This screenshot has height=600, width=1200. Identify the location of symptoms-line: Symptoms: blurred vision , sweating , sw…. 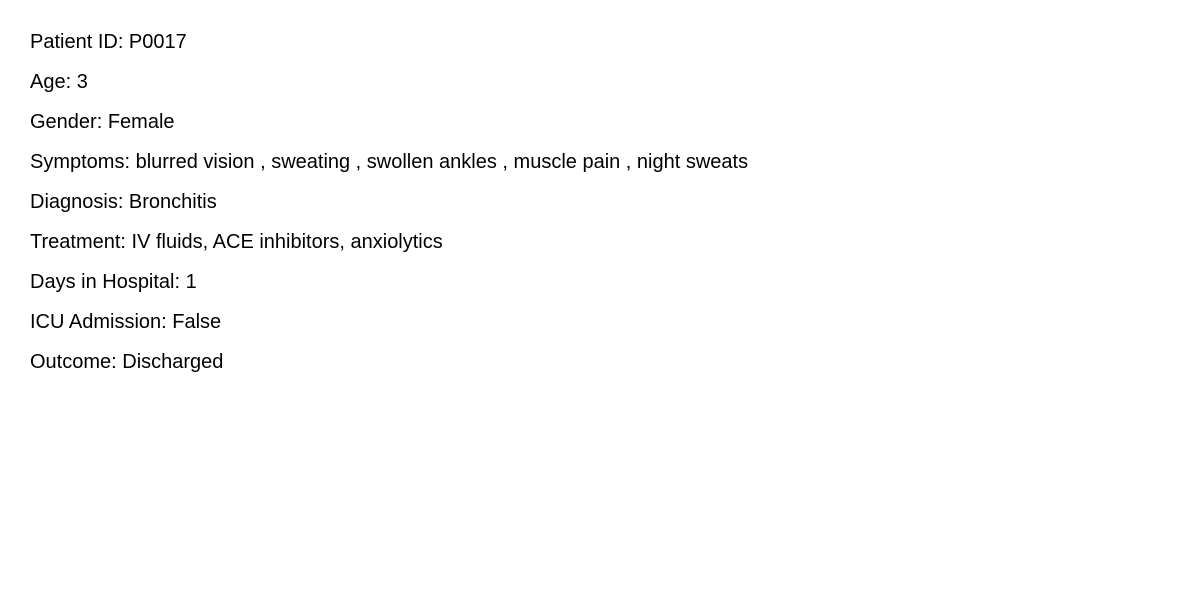
(389, 162).